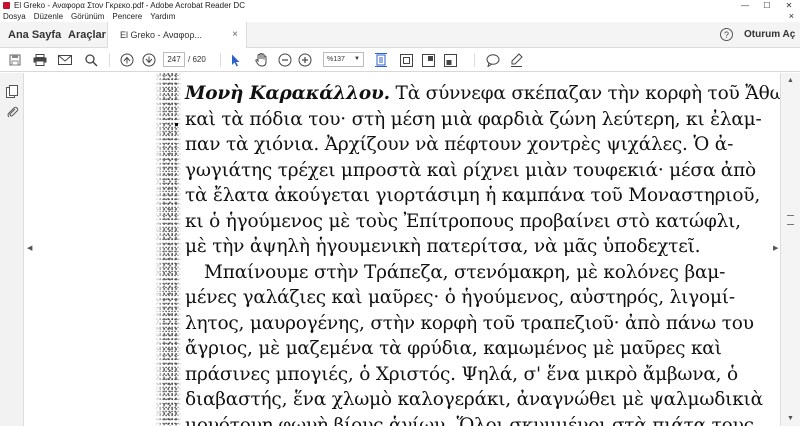  Describe the element at coordinates (12, 111) in the screenshot. I see `attachments-icon` at that location.